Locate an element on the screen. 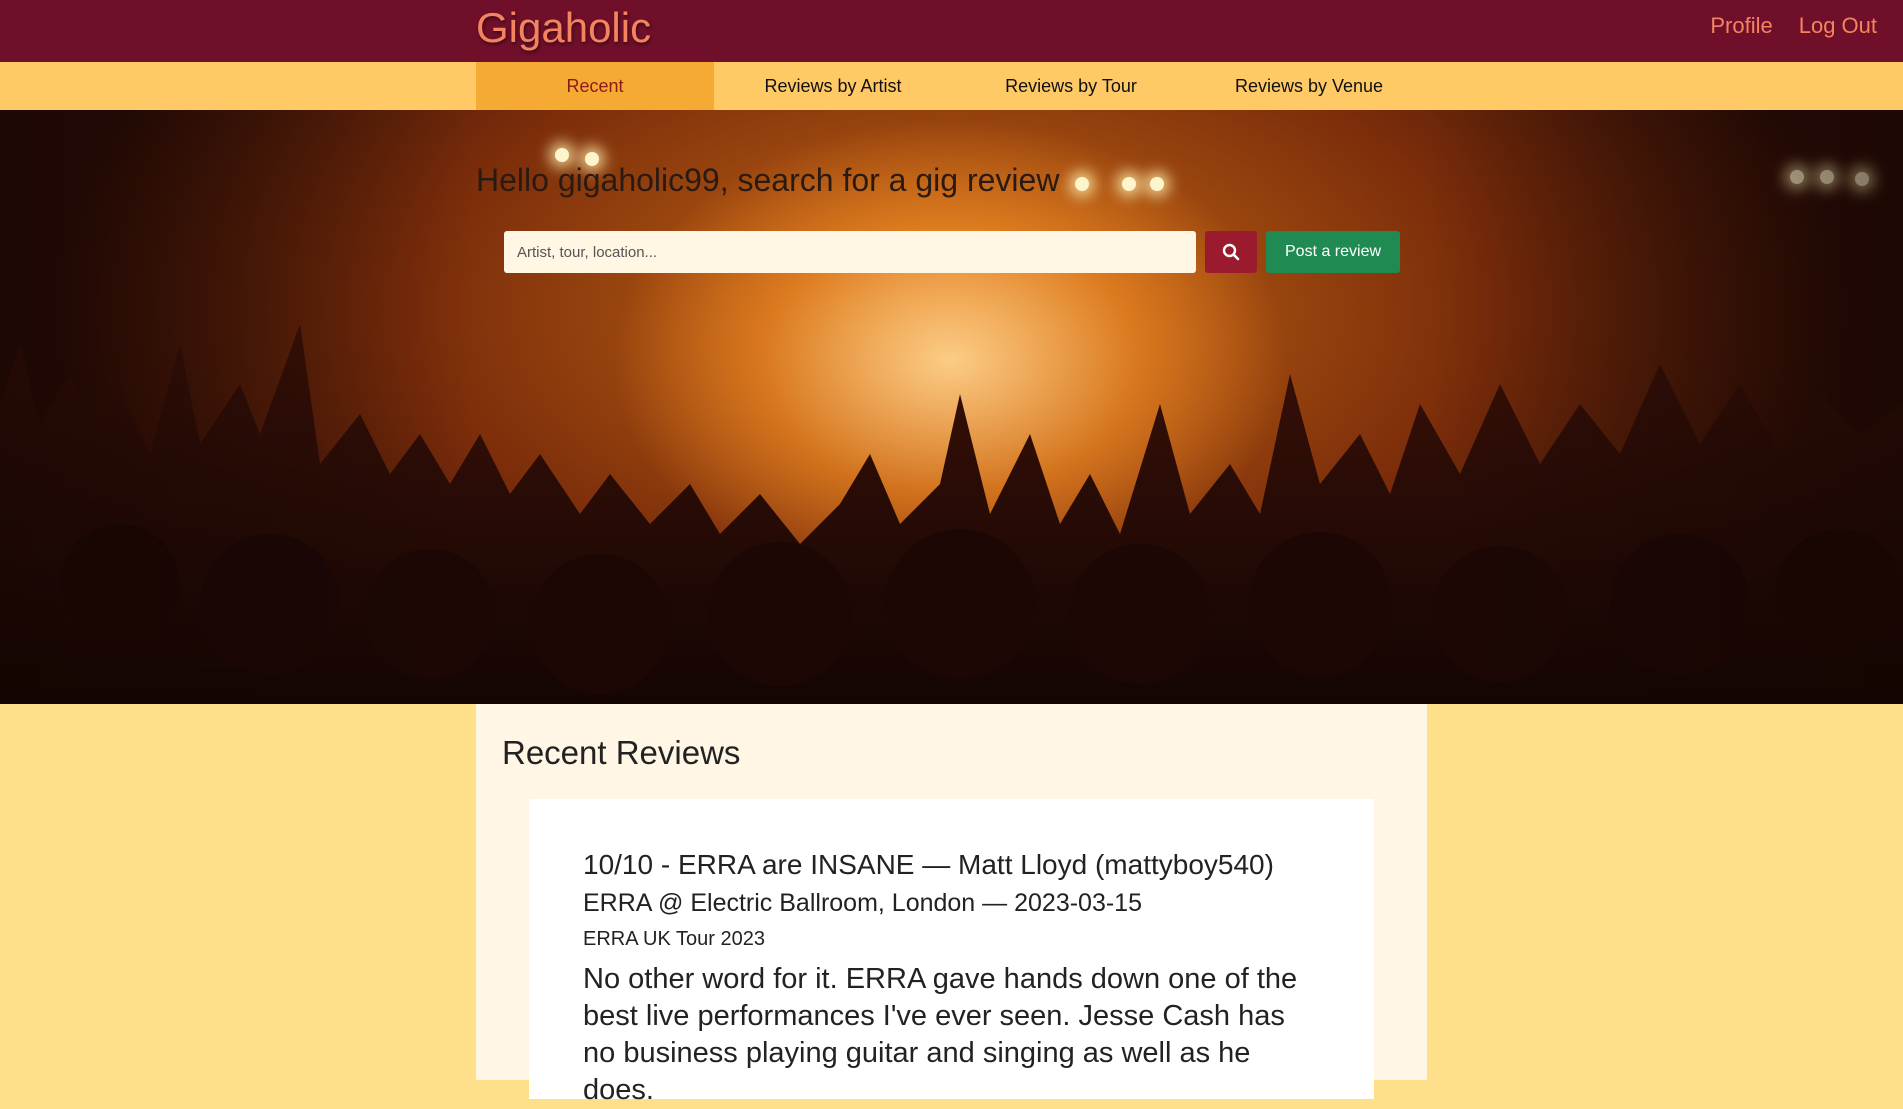  search-input is located at coordinates (850, 252).